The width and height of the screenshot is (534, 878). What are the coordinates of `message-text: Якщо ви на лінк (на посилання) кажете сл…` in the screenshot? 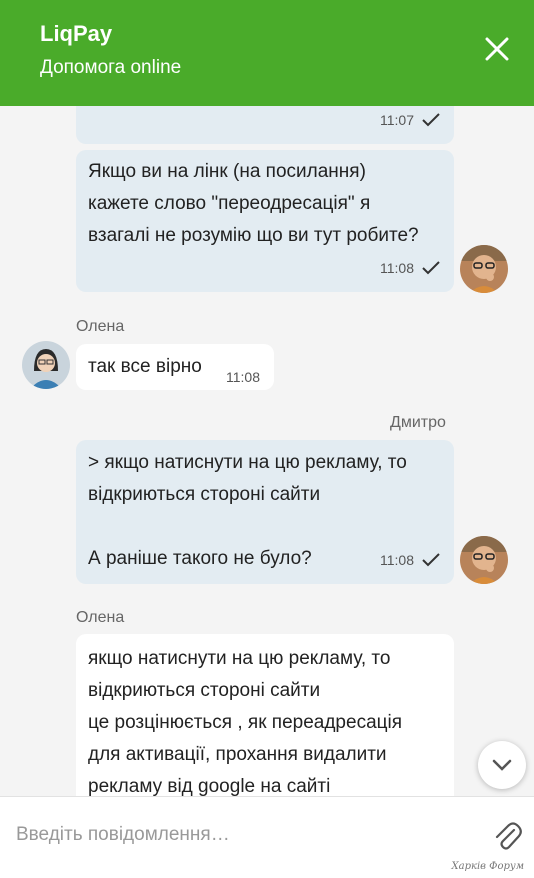 It's located at (253, 203).